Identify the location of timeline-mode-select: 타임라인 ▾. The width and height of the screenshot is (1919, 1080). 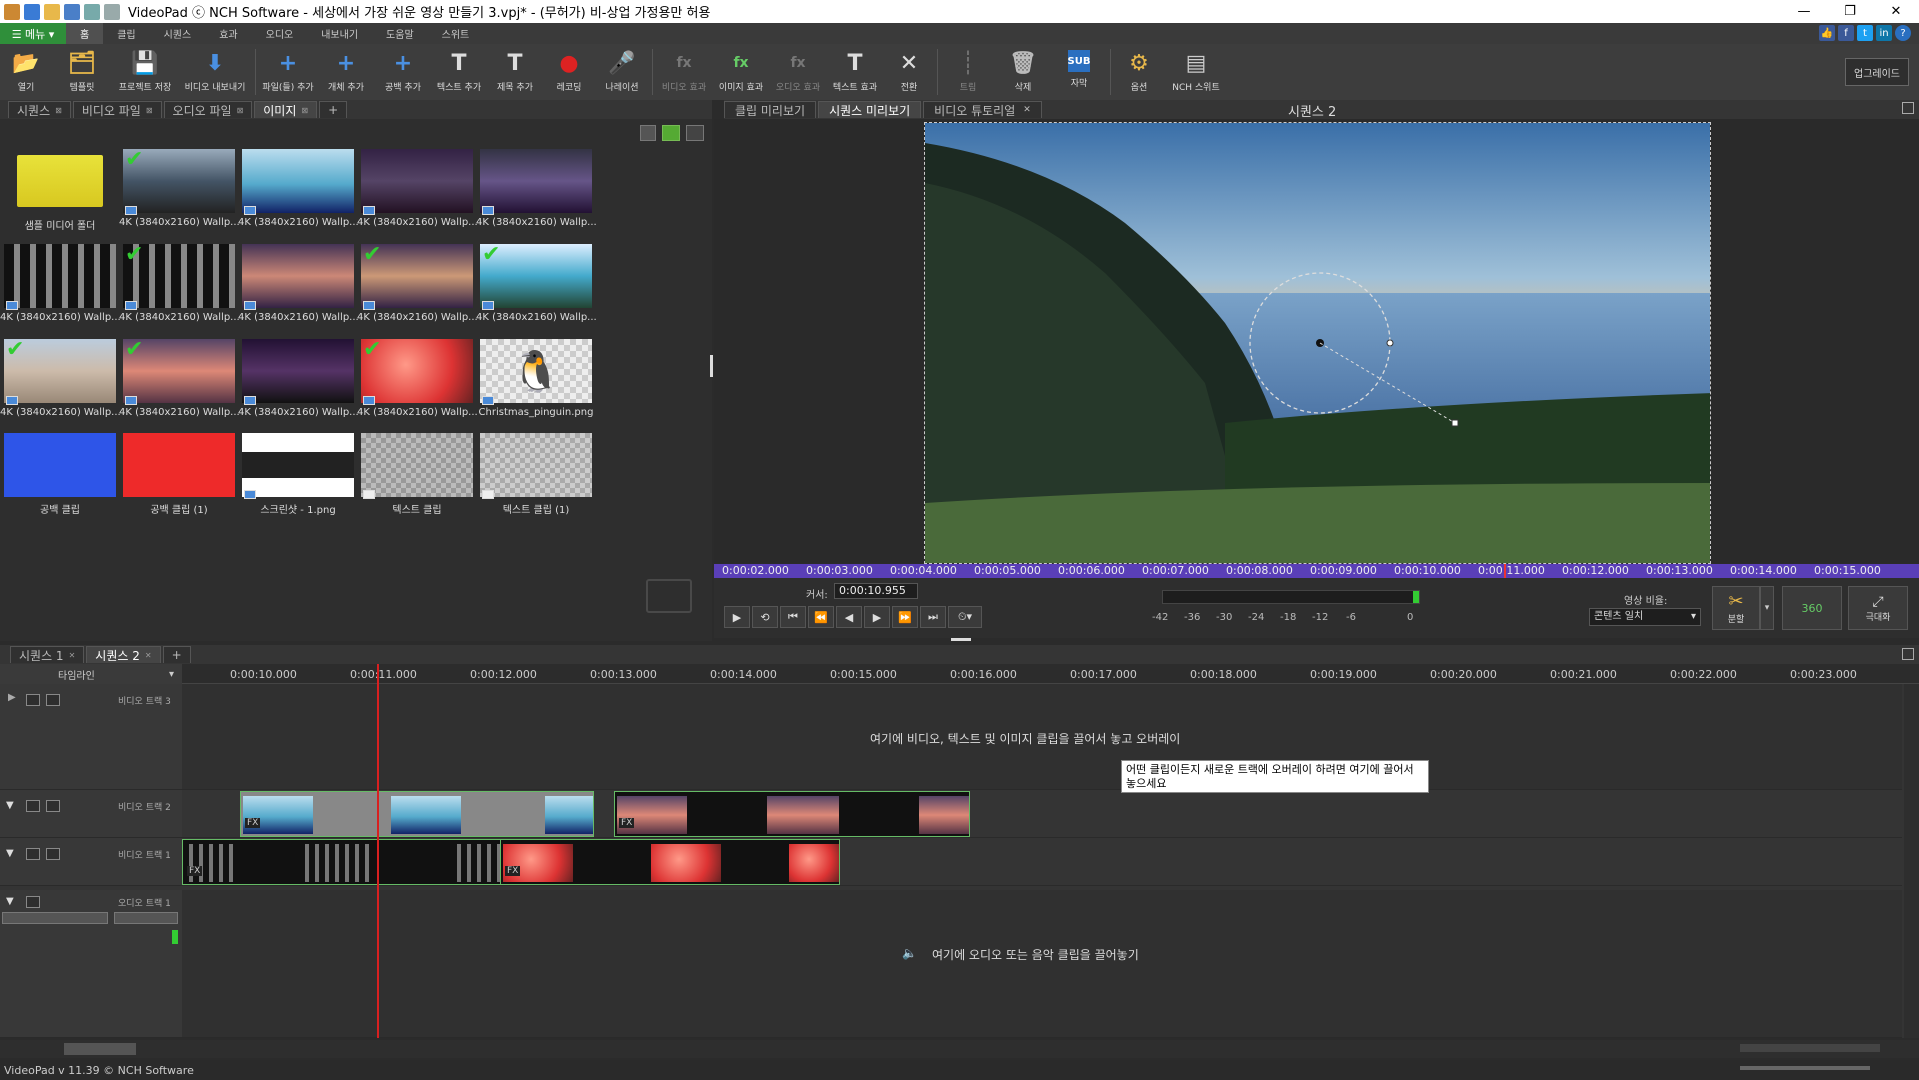
(91, 674).